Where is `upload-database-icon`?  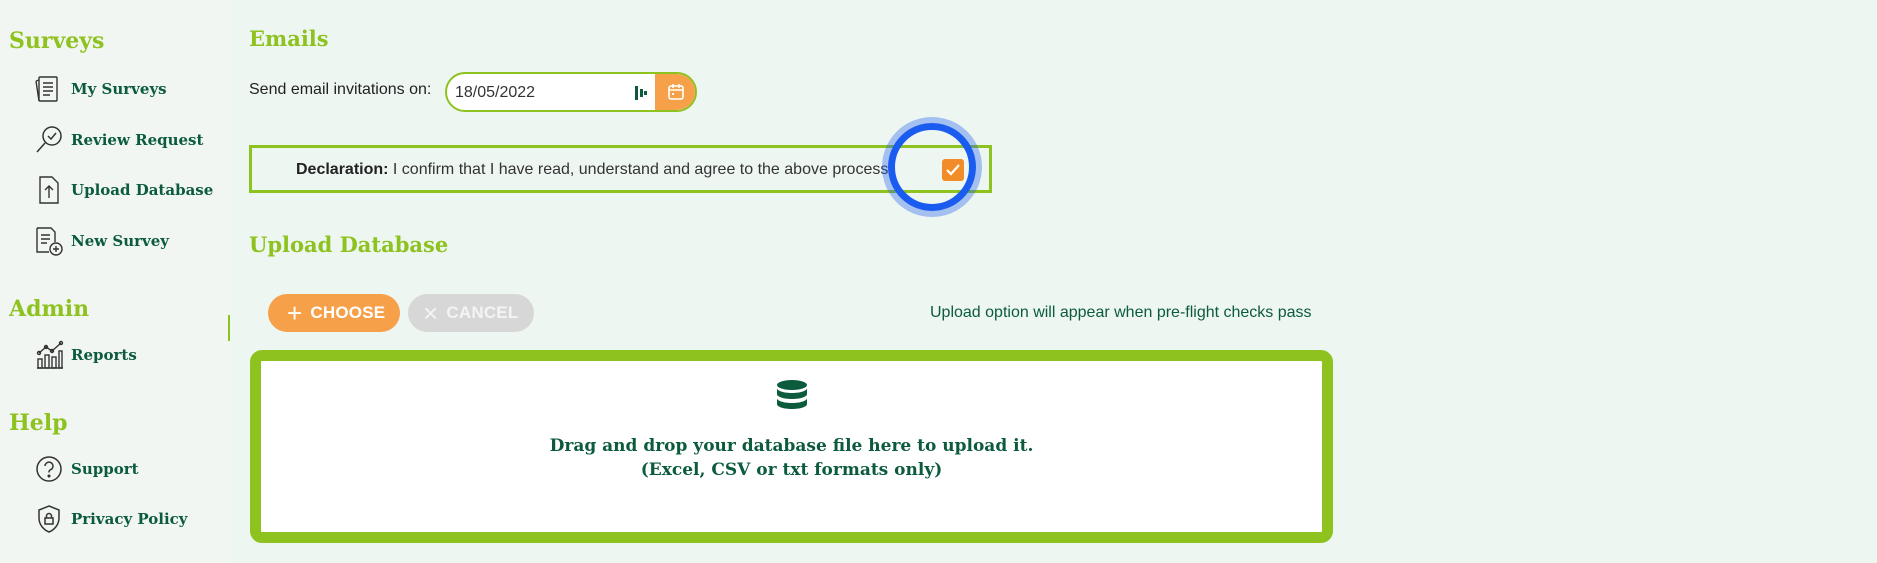
upload-database-icon is located at coordinates (49, 190).